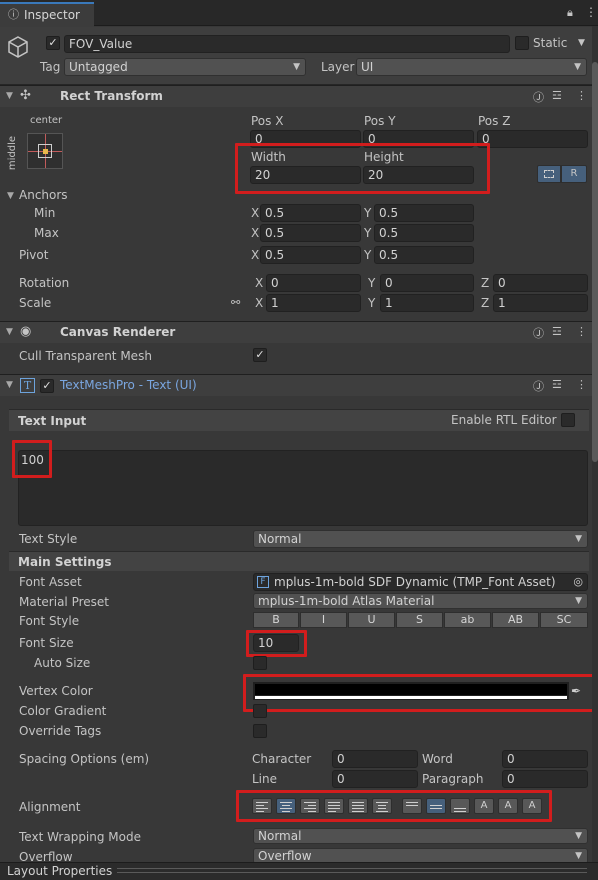  I want to click on character-spacing-field: 0, so click(375, 759).